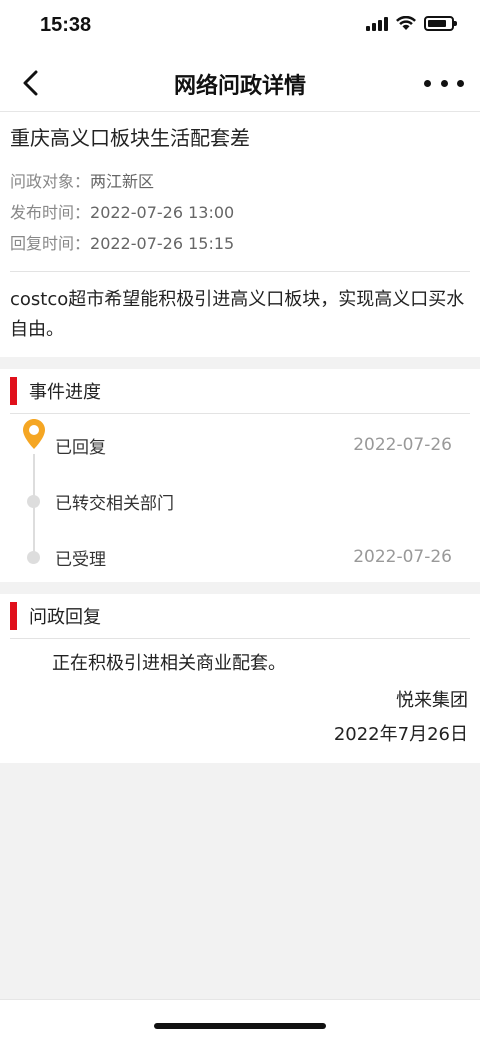 The width and height of the screenshot is (480, 1039). I want to click on status-icons, so click(411, 23).